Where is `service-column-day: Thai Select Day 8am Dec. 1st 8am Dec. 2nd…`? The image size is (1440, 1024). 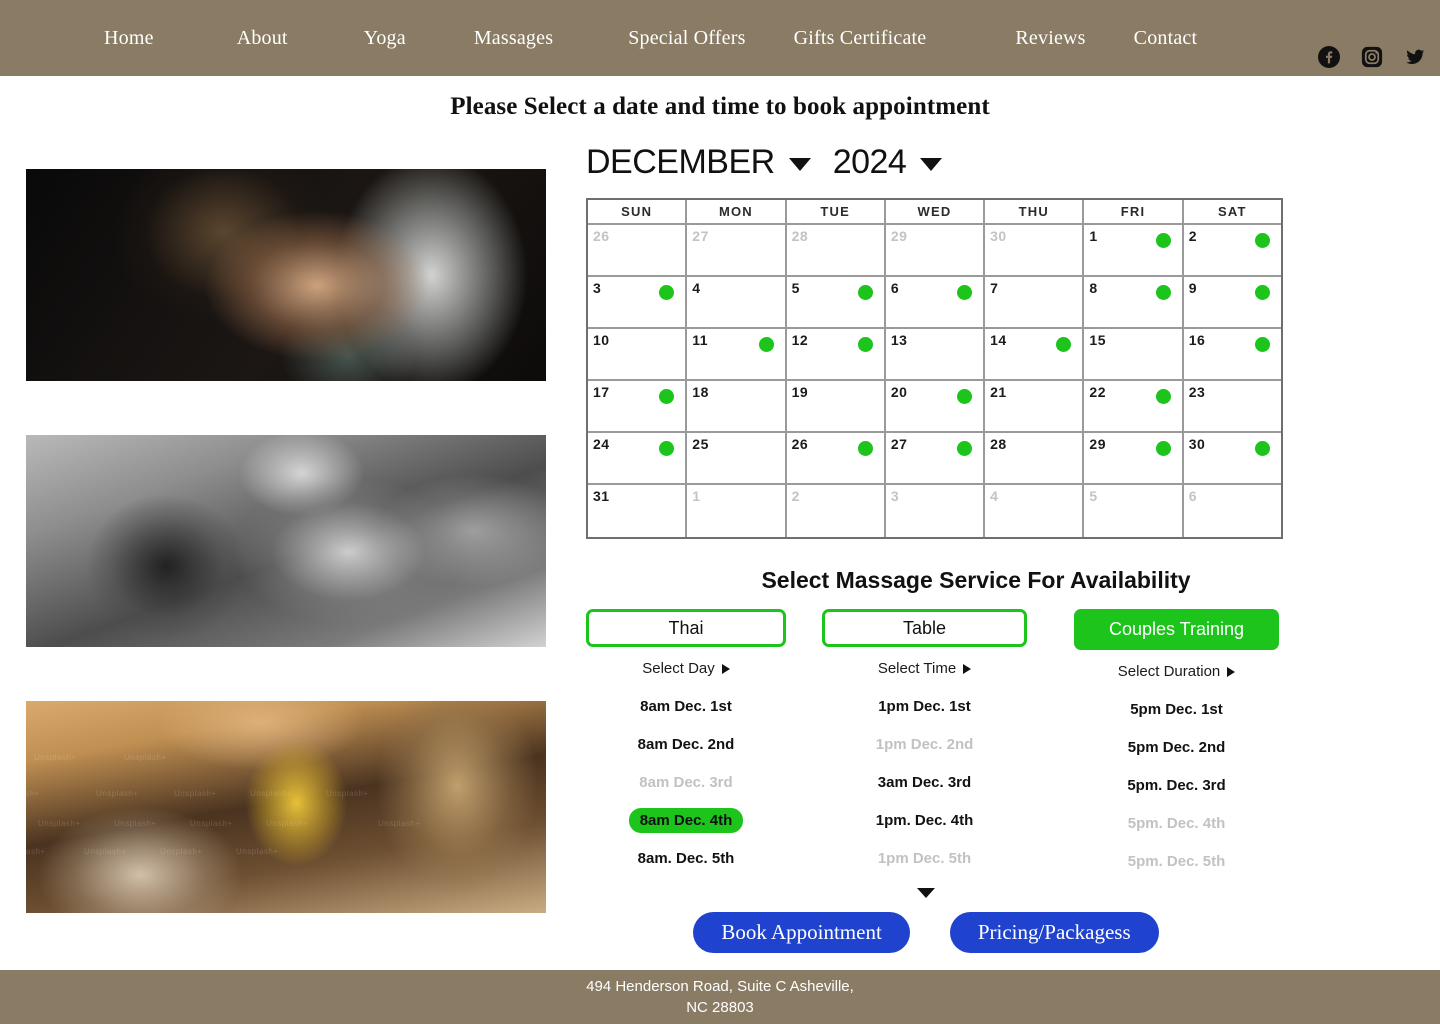 service-column-day: Thai Select Day 8am Dec. 1st 8am Dec. 2nd… is located at coordinates (686, 740).